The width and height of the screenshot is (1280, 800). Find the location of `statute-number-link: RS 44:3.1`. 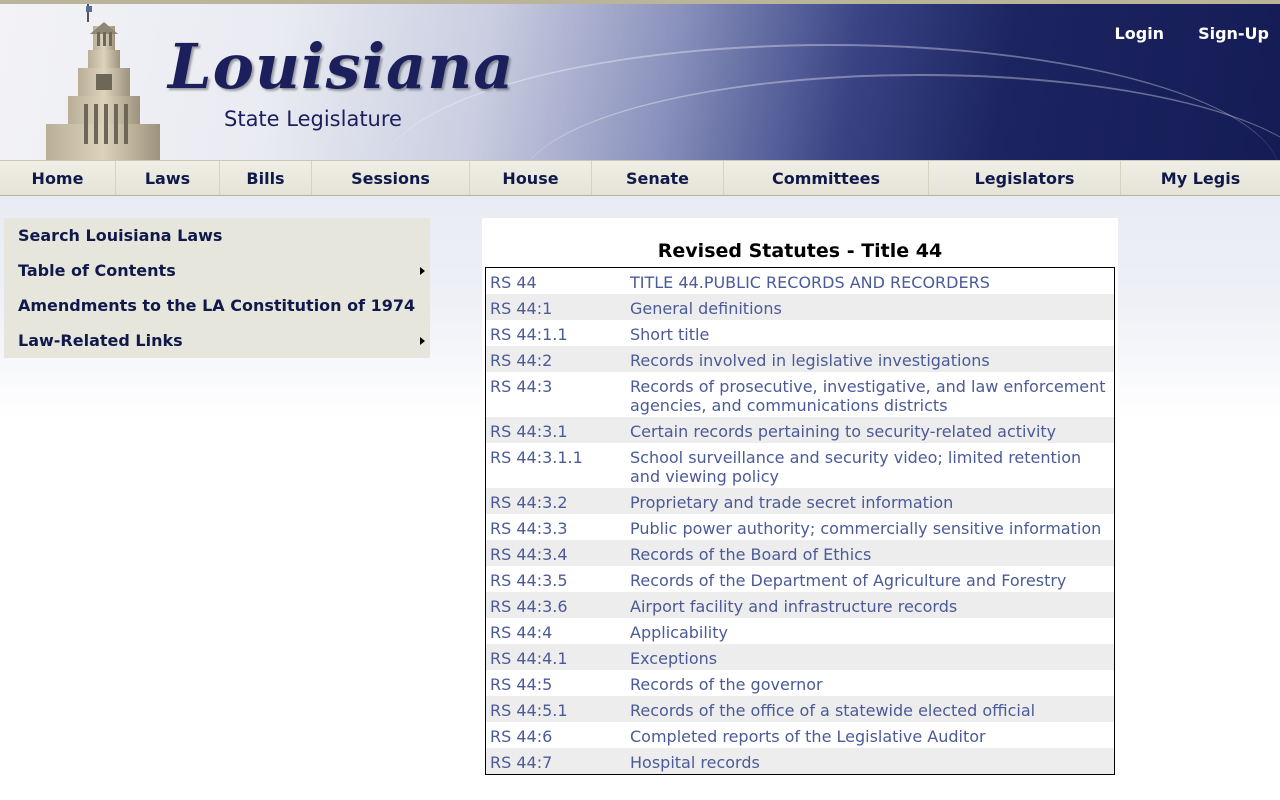

statute-number-link: RS 44:3.1 is located at coordinates (558, 431).